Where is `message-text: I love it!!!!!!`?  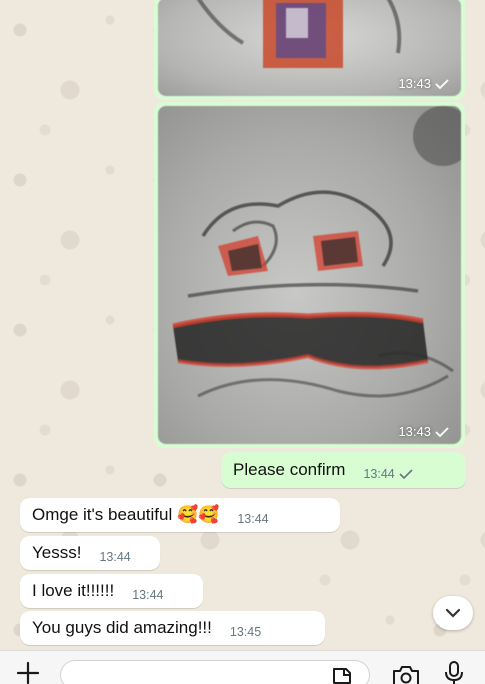 message-text: I love it!!!!!! is located at coordinates (73, 590).